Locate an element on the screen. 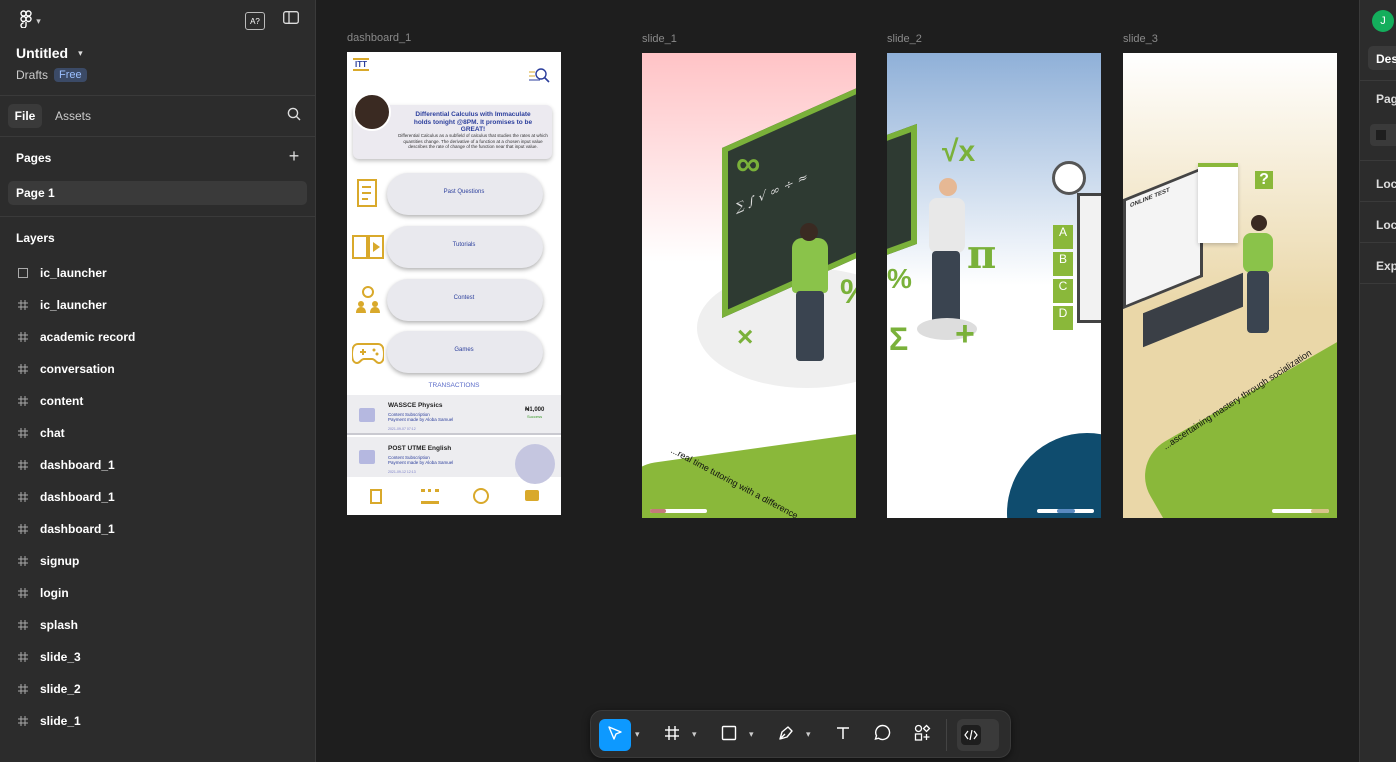  menu-contest: Contest is located at coordinates (465, 300).